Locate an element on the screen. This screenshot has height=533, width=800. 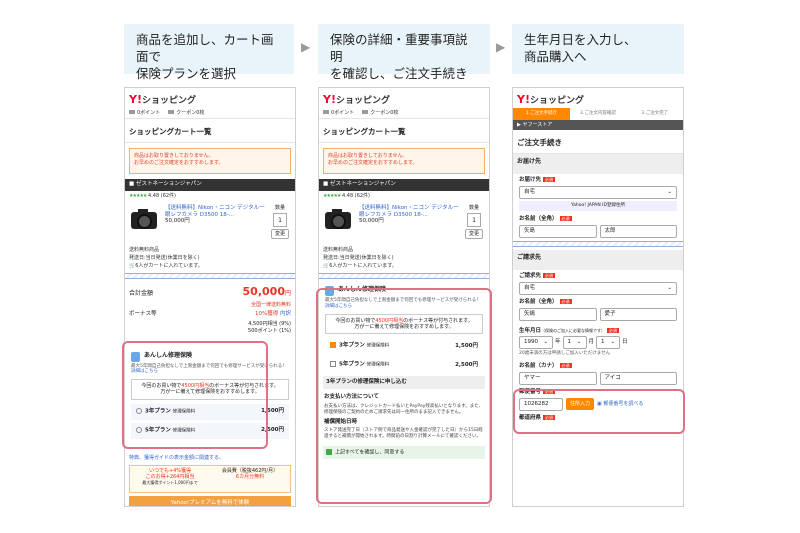
birth-month-select: 1 ⌄ is located at coordinates (574, 343).